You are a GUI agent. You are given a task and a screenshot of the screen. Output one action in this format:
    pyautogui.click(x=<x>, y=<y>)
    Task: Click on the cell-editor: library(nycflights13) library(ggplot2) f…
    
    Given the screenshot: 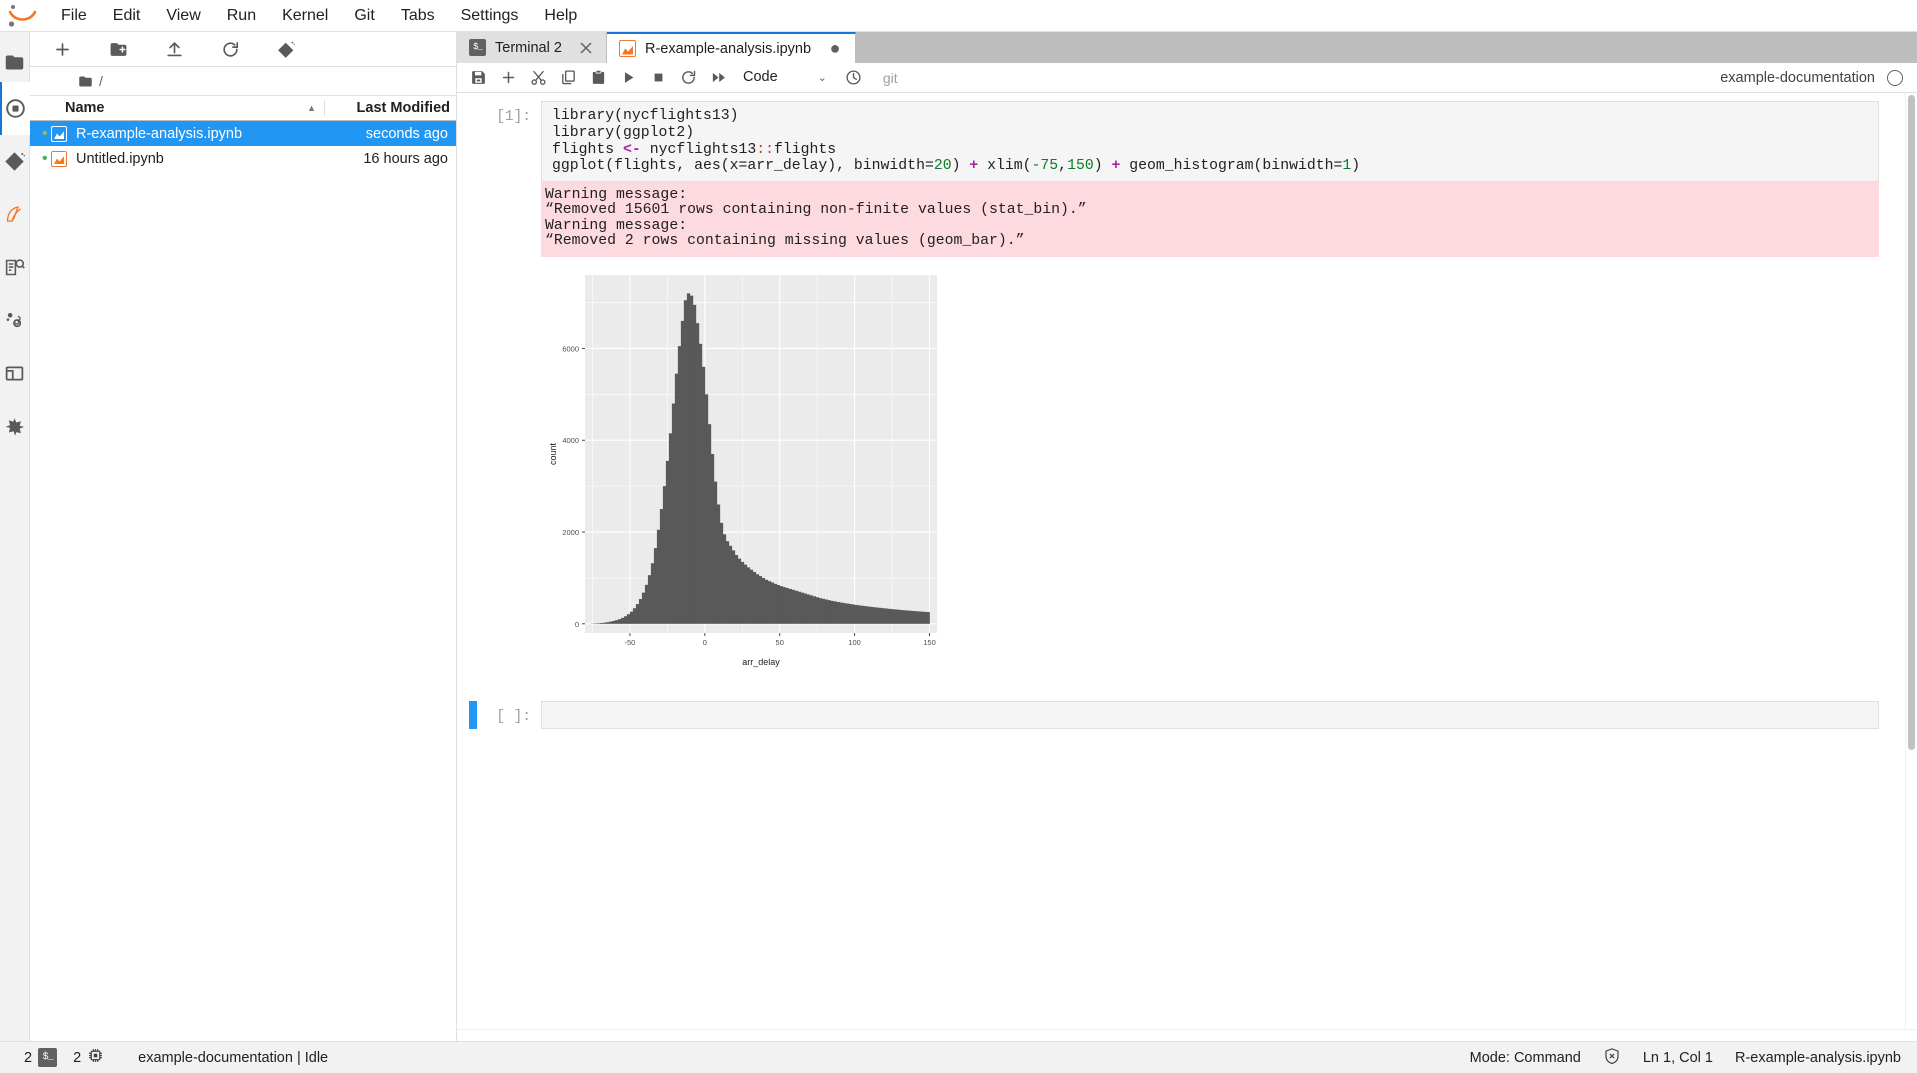 What is the action you would take?
    pyautogui.click(x=1210, y=142)
    